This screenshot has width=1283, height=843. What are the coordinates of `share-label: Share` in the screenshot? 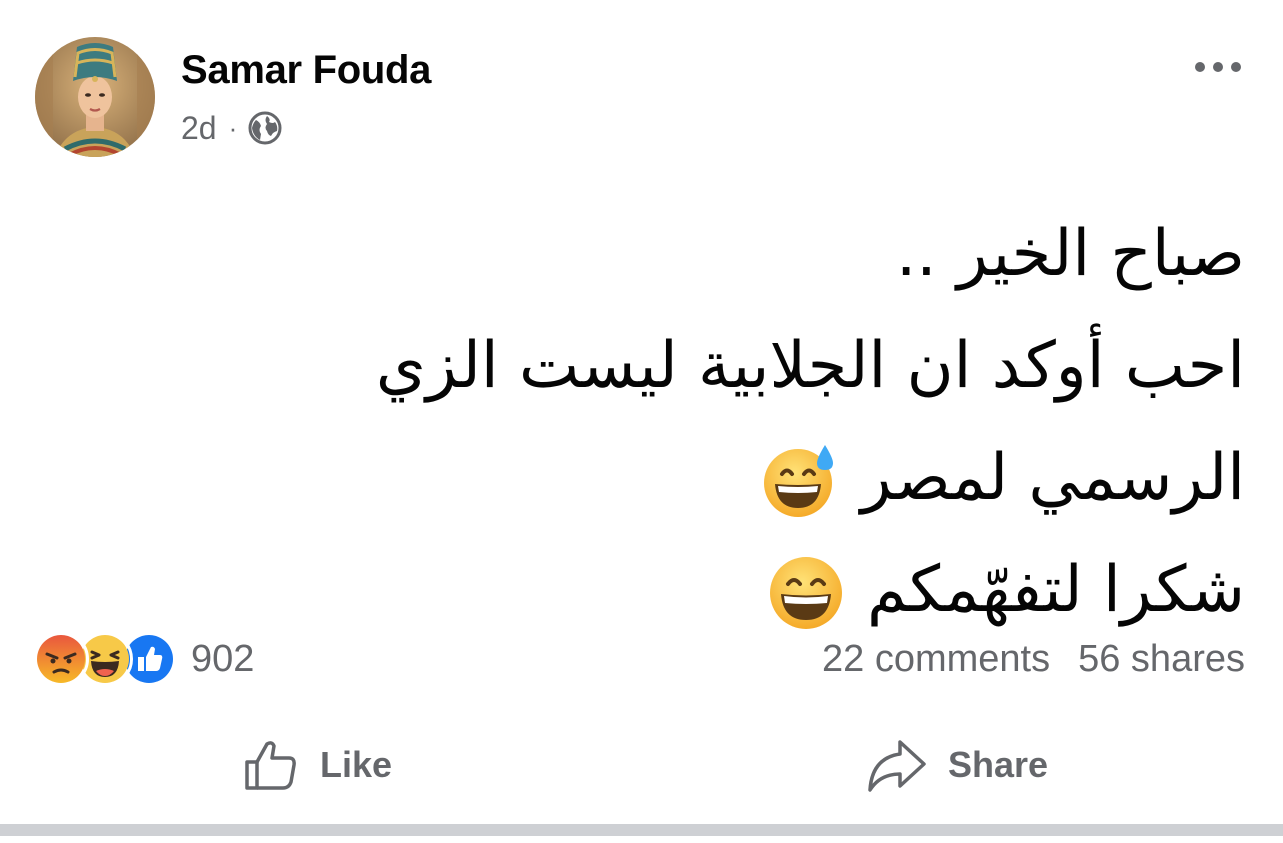 It's located at (998, 764).